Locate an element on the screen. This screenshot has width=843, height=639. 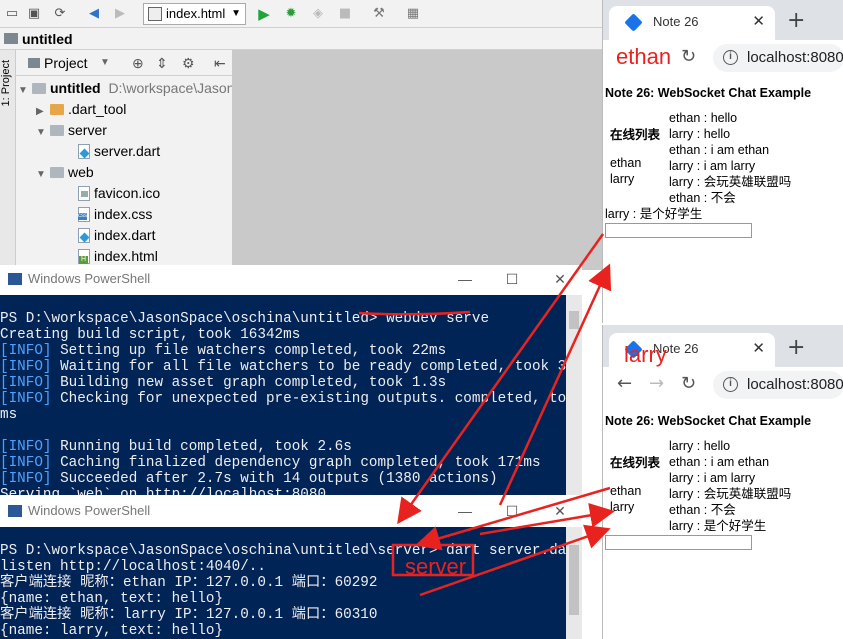
forward-arrow-icon: → is located at coordinates (656, 383).